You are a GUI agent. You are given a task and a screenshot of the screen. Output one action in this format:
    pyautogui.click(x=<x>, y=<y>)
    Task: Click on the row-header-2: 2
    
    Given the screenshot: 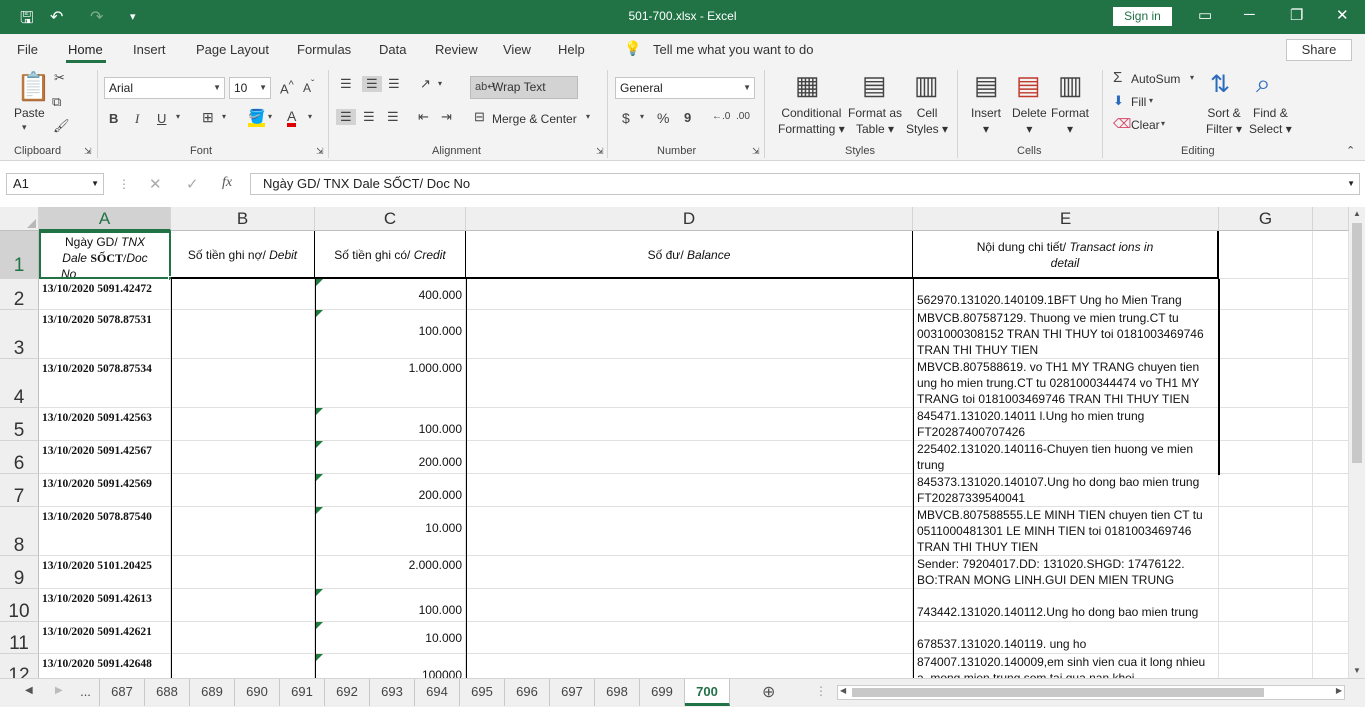 What is the action you would take?
    pyautogui.click(x=19, y=294)
    